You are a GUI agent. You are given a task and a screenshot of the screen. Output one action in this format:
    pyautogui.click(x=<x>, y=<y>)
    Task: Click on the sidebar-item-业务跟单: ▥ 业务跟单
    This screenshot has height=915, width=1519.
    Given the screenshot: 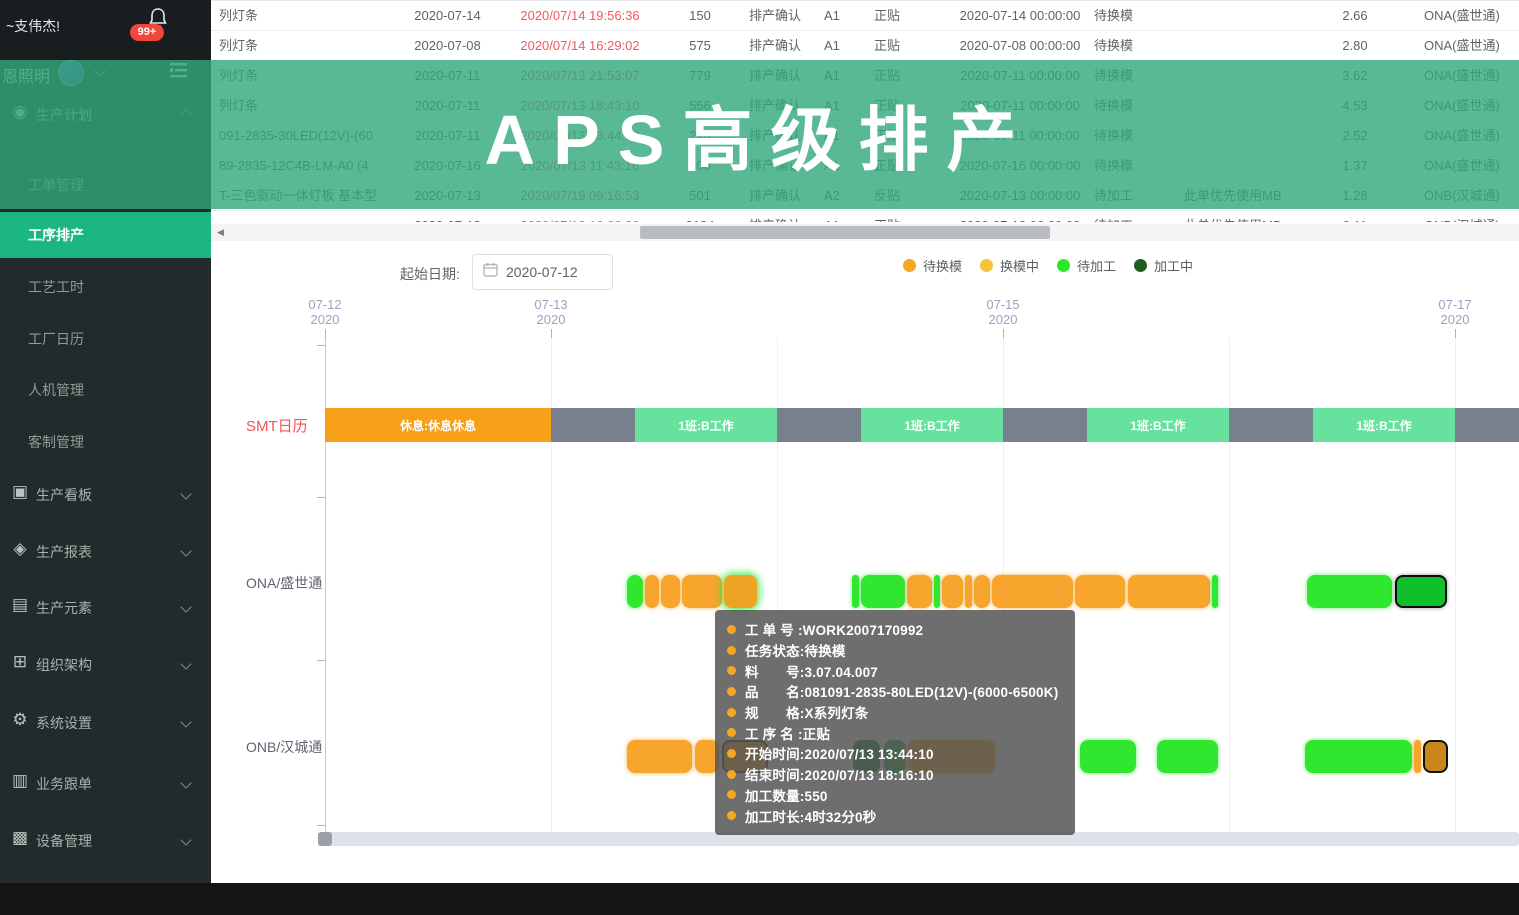 What is the action you would take?
    pyautogui.click(x=105, y=783)
    